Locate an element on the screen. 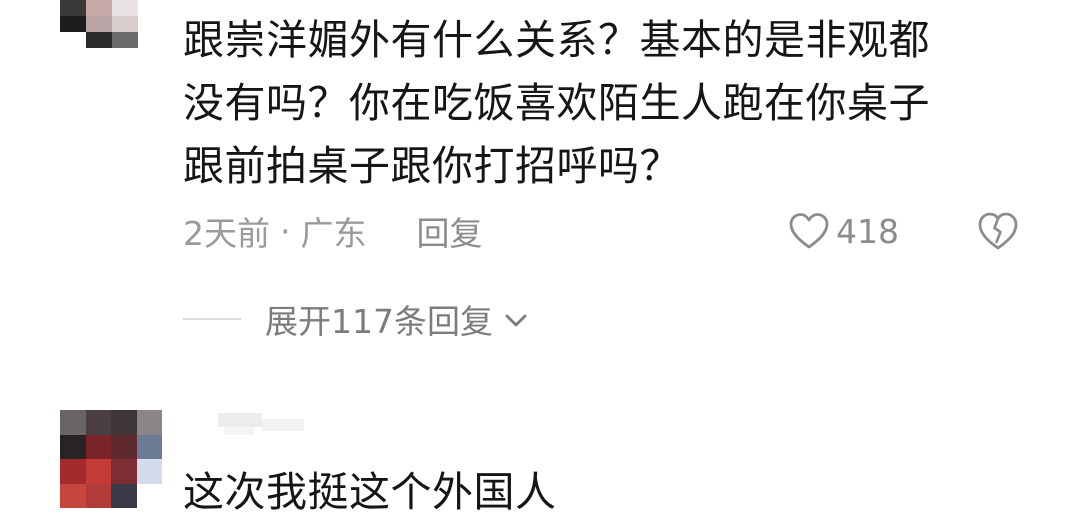  comment-meta: 2天前 · 广东 回复 is located at coordinates (333, 231).